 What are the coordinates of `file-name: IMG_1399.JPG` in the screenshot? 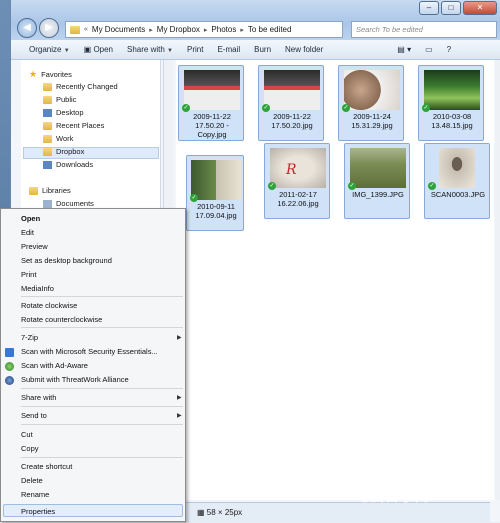 It's located at (378, 194).